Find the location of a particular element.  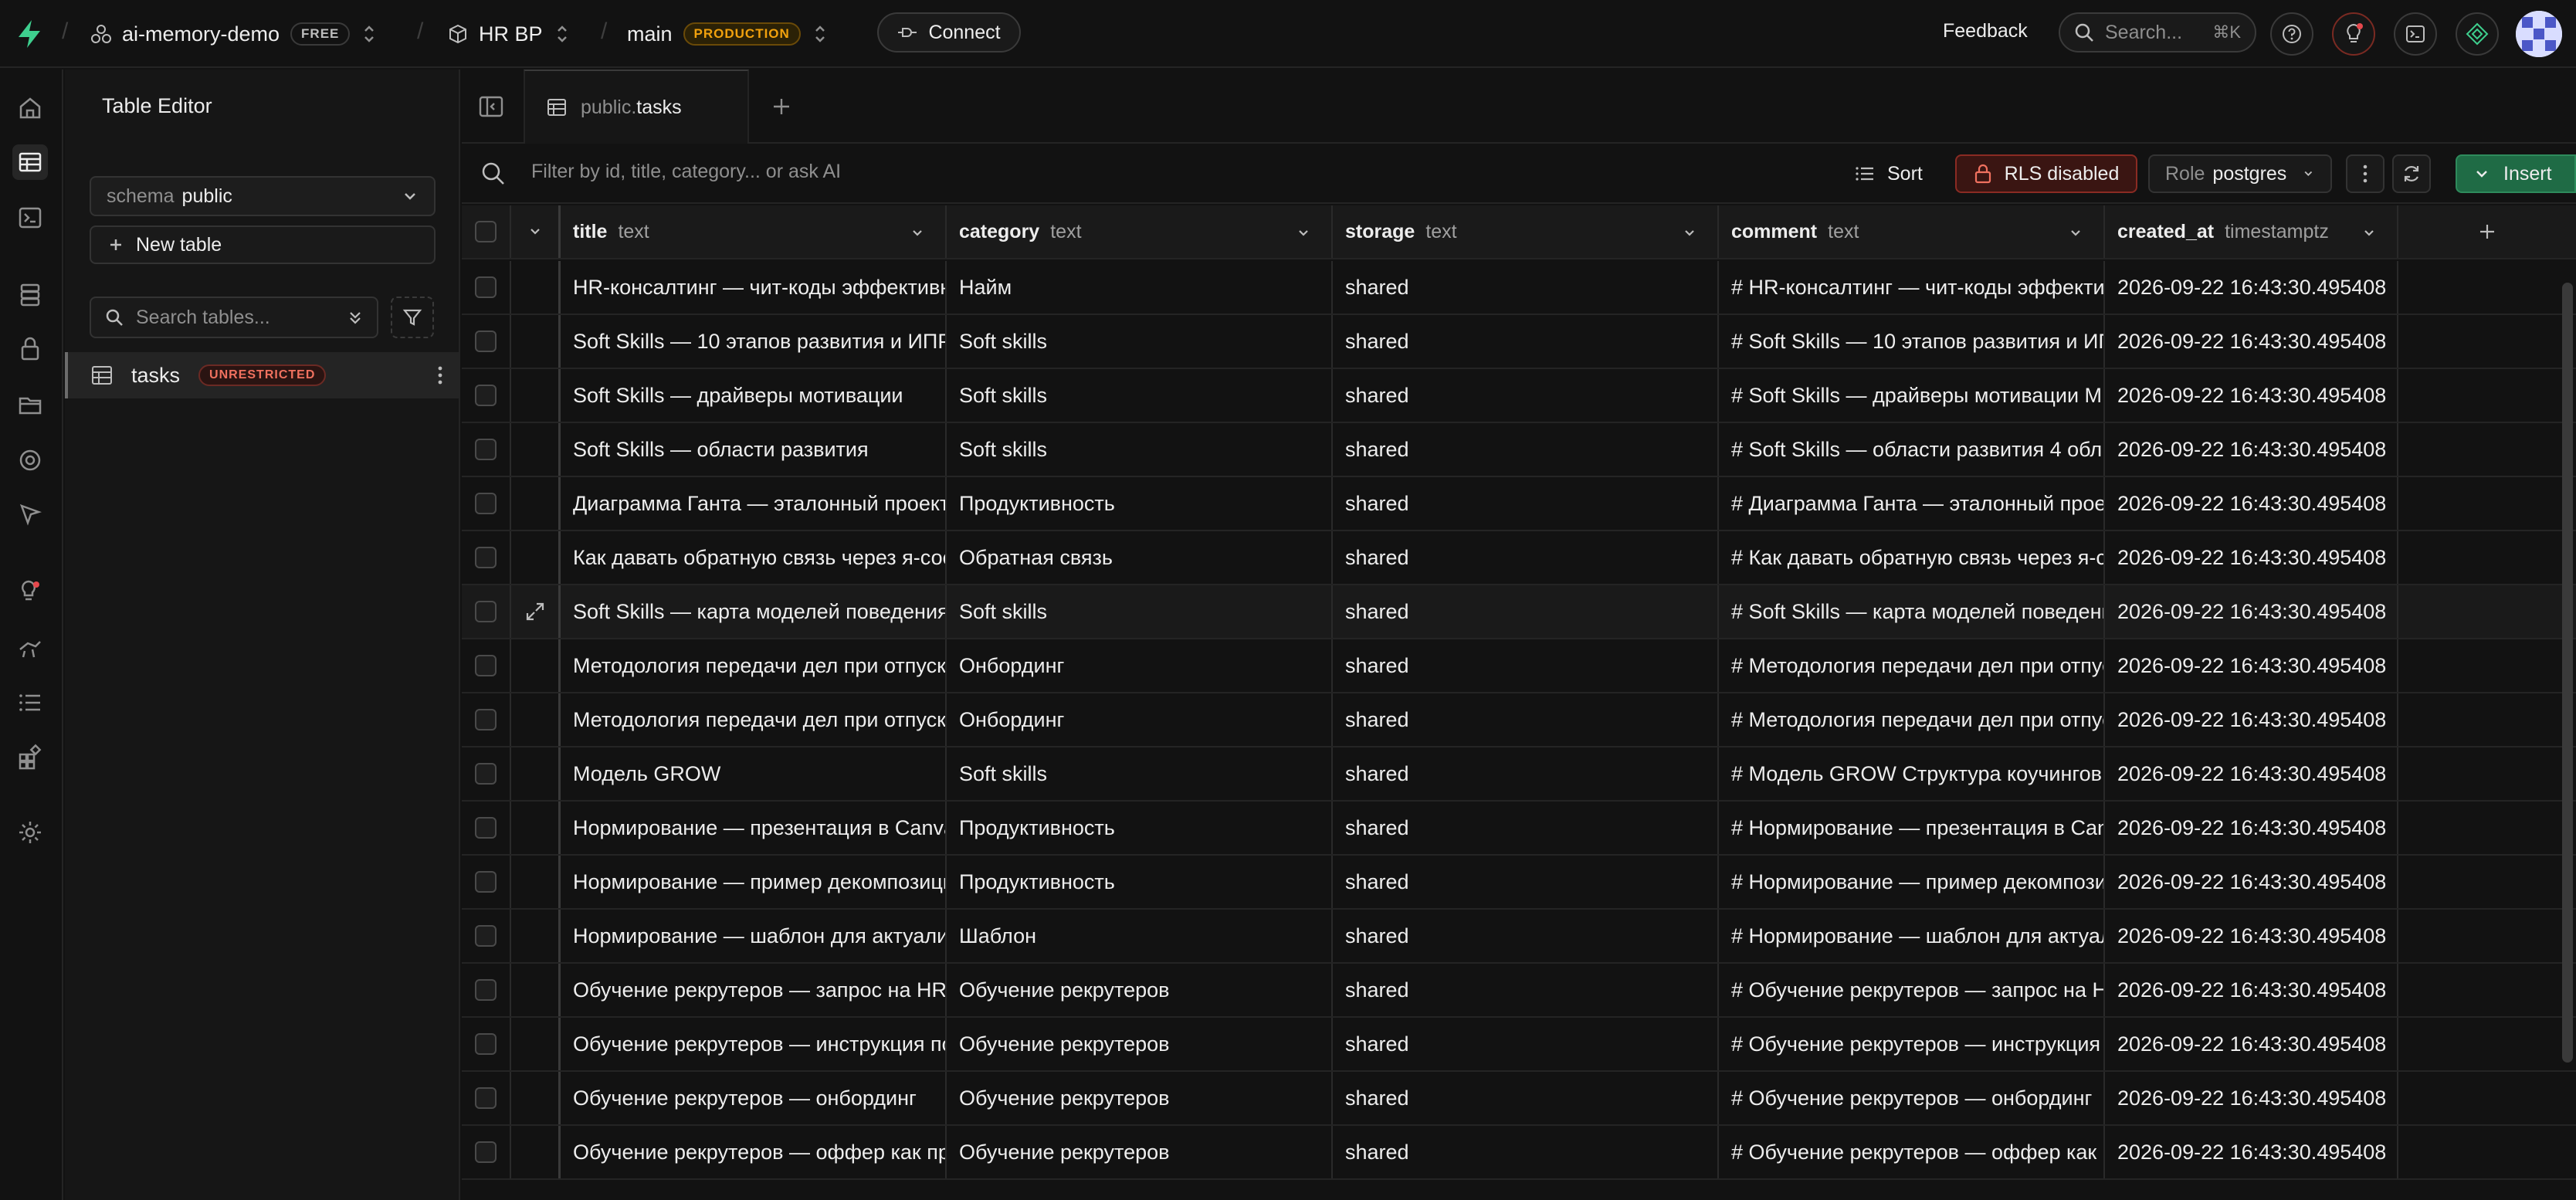

cell-category: Обучение рекрутеров is located at coordinates (1140, 990).